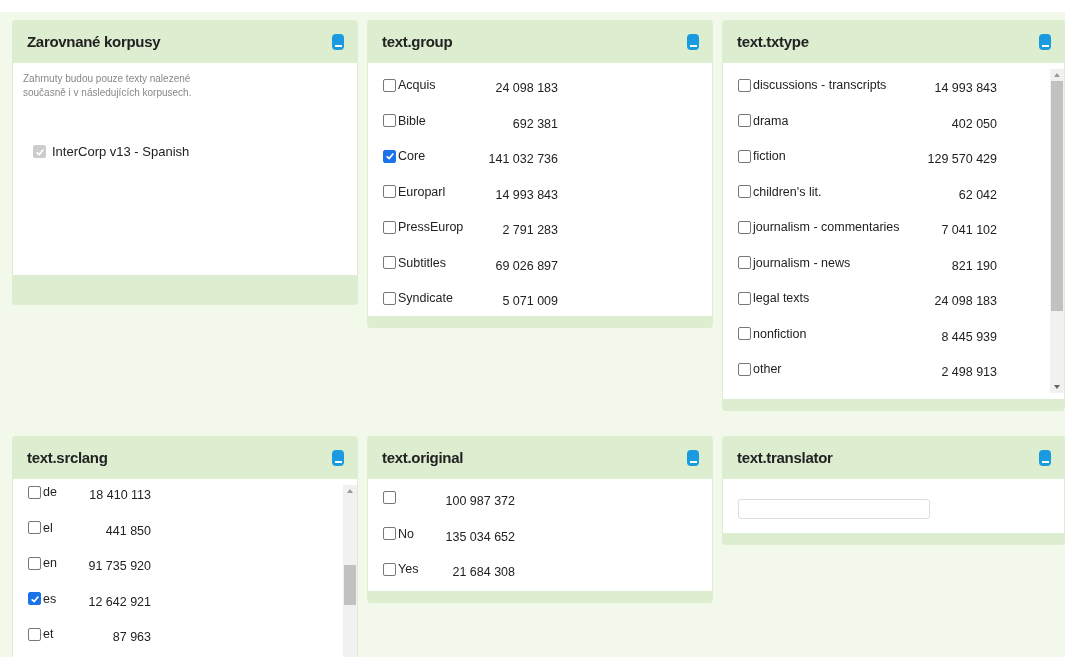 The image size is (1065, 657). I want to click on option-label: nonfiction, so click(780, 333).